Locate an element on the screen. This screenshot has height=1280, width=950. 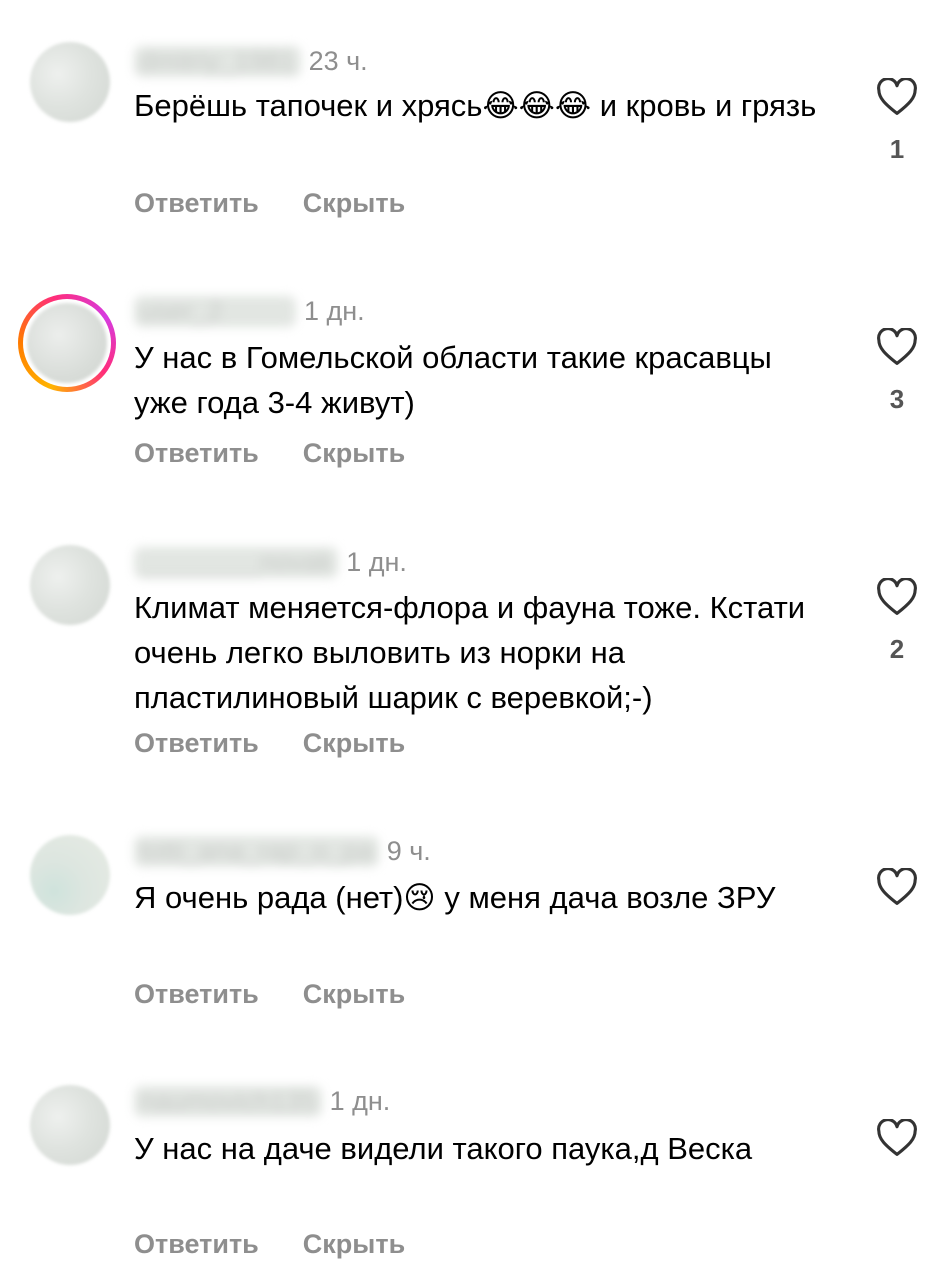
comment-meta: totti_ana_rap_o_pa 9 ч. is located at coordinates (282, 851).